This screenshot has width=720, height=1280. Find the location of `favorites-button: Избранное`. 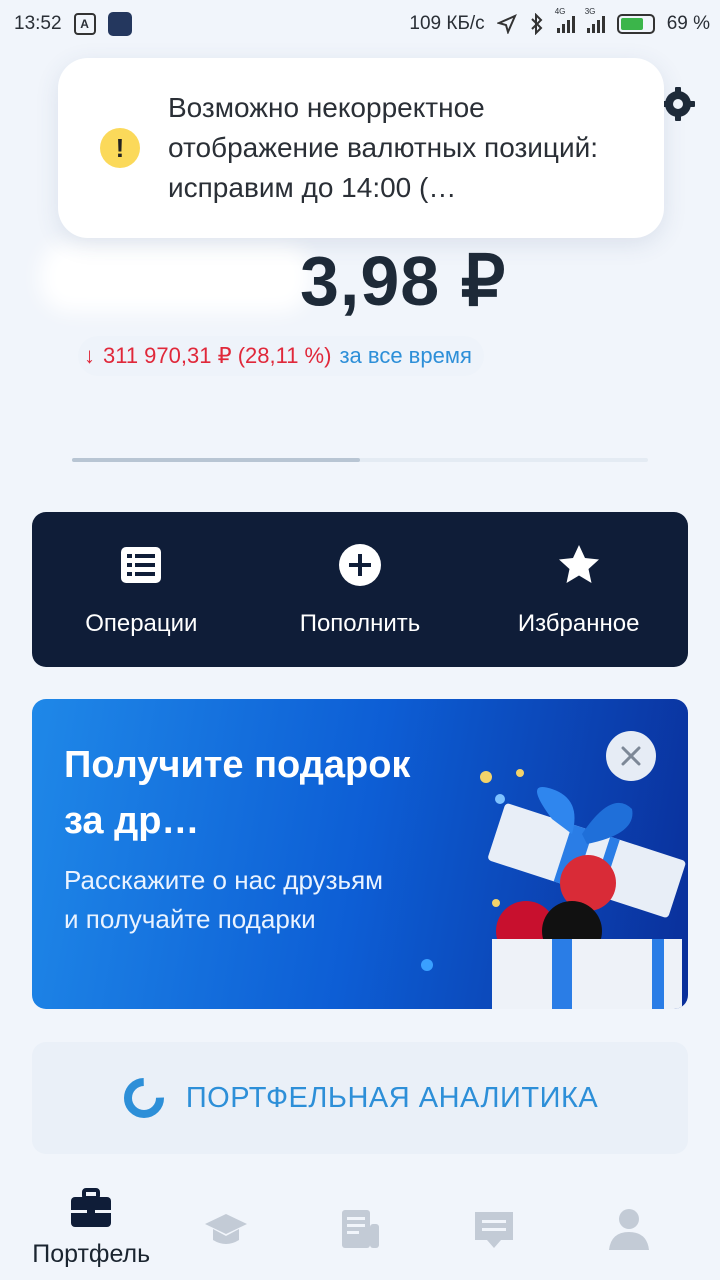

favorites-button: Избранное is located at coordinates (579, 590).